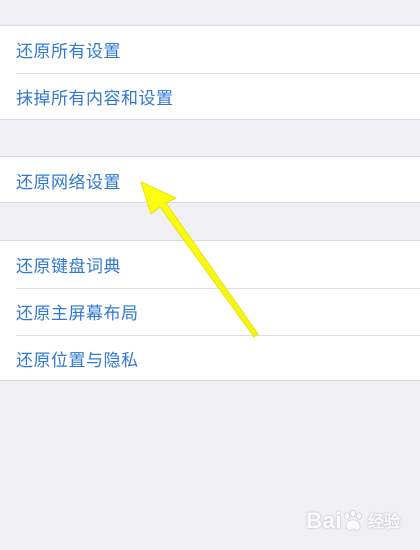 This screenshot has width=420, height=550. I want to click on reset-keyboard-dictionary-label: 还原键盘词典, so click(68, 267).